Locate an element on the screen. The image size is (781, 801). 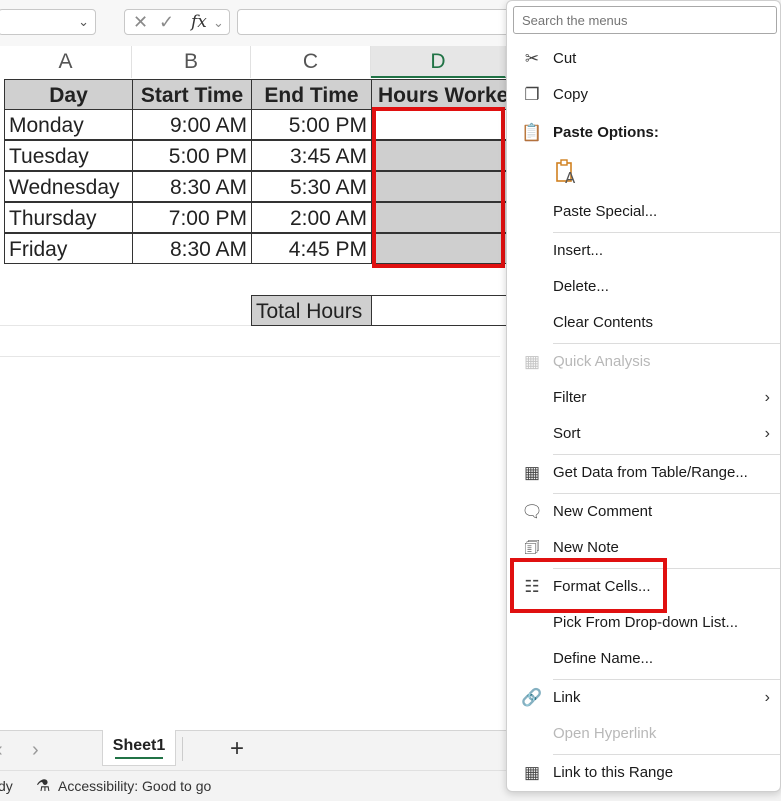
name-box: ⌄ is located at coordinates (48, 22).